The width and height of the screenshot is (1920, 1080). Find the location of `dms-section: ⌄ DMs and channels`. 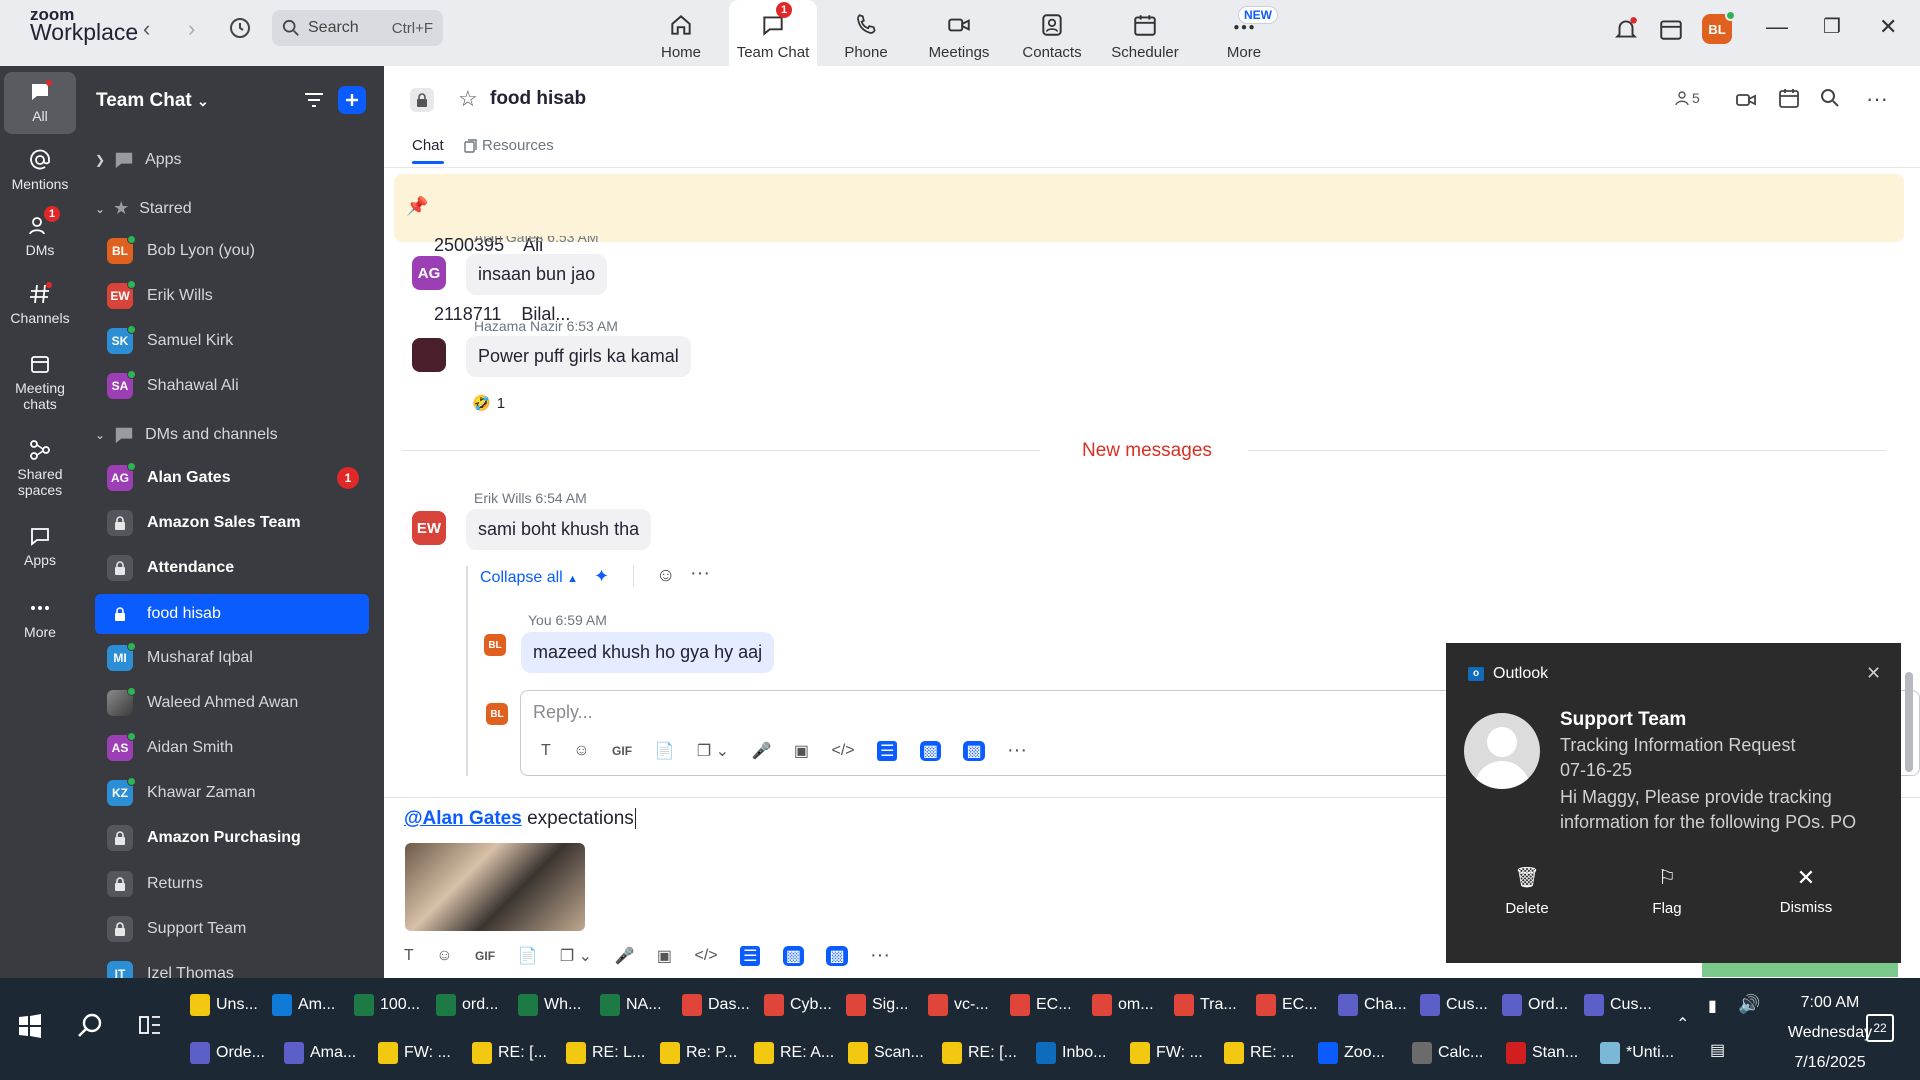

dms-section: ⌄ DMs and channels is located at coordinates (186, 435).